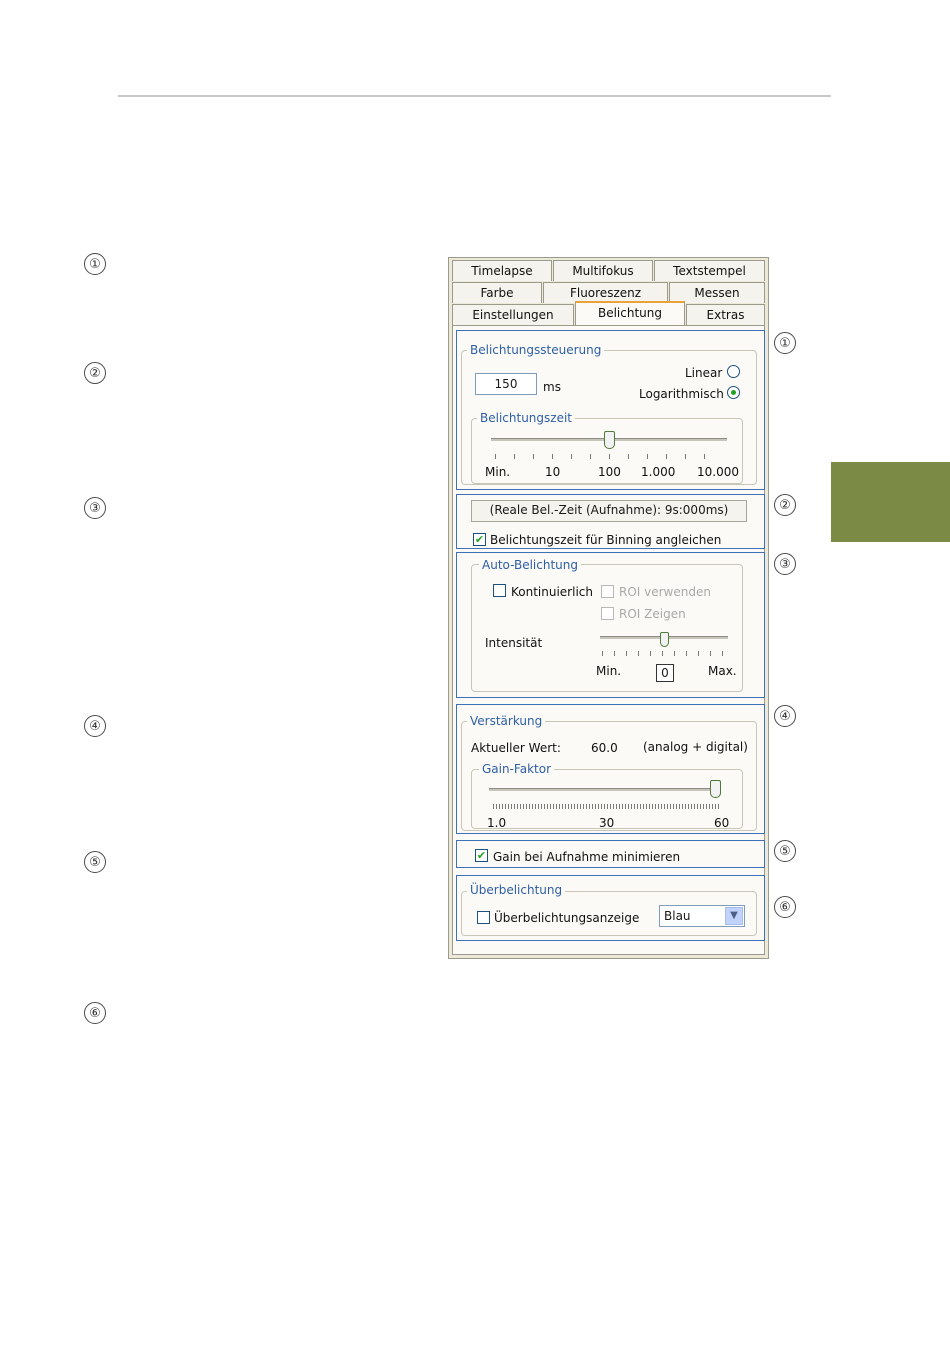  Describe the element at coordinates (658, 472) in the screenshot. I see `tick-label-1000: 1.000` at that location.